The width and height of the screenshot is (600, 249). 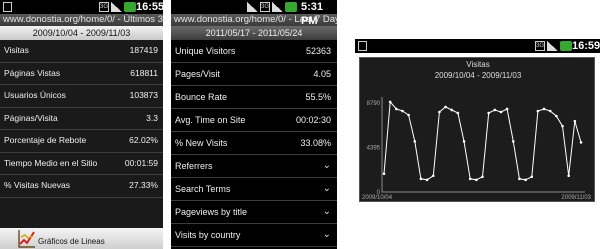 What do you see at coordinates (197, 74) in the screenshot?
I see `metric-label: Pages/Visit` at bounding box center [197, 74].